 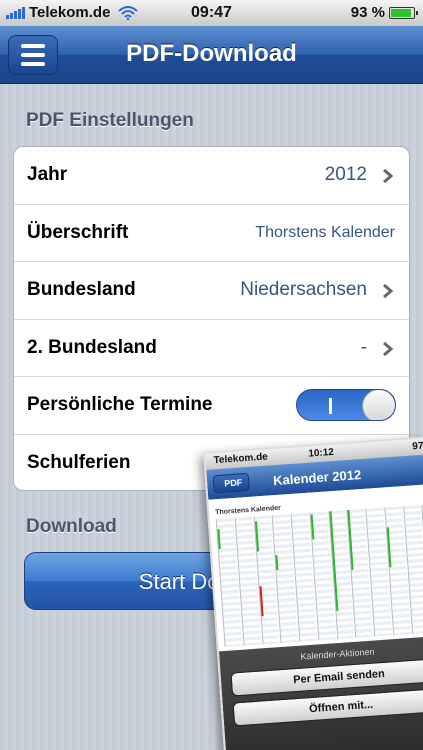 What do you see at coordinates (211, 291) in the screenshot?
I see `row-state: Bundesland Niedersachsen` at bounding box center [211, 291].